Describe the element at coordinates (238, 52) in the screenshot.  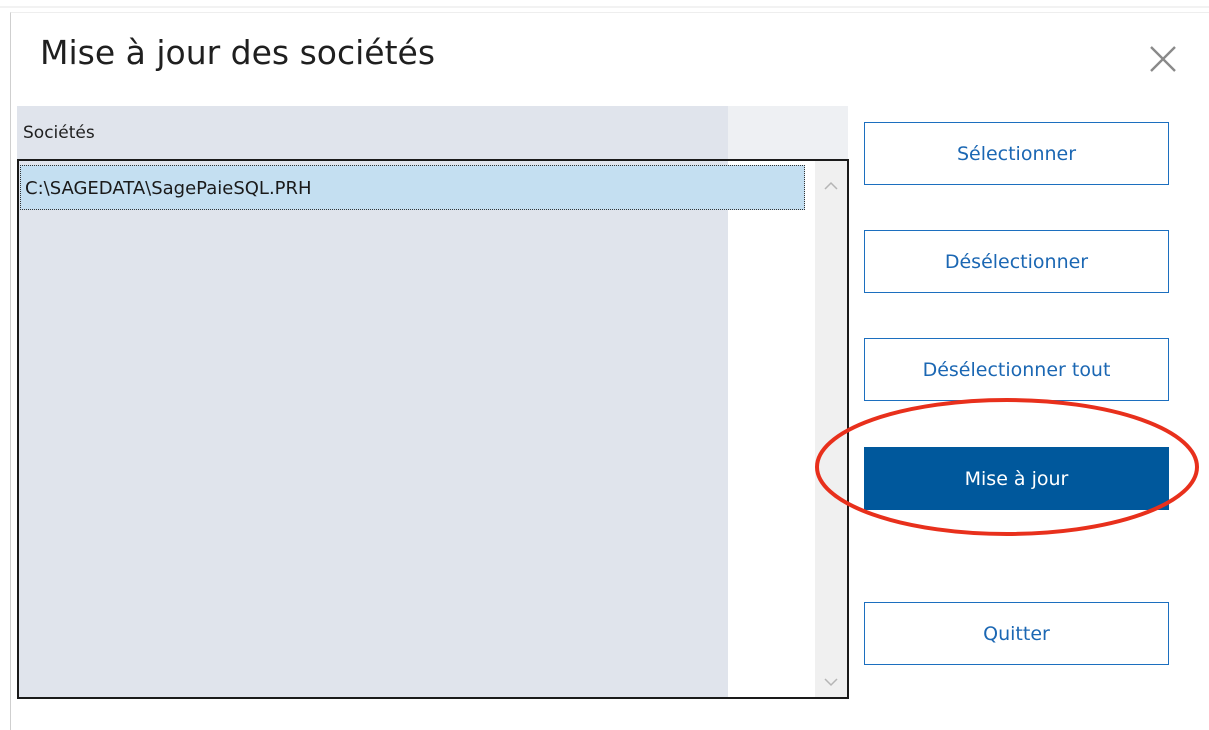
I see `dialog-title: Mise à jour des sociétés` at that location.